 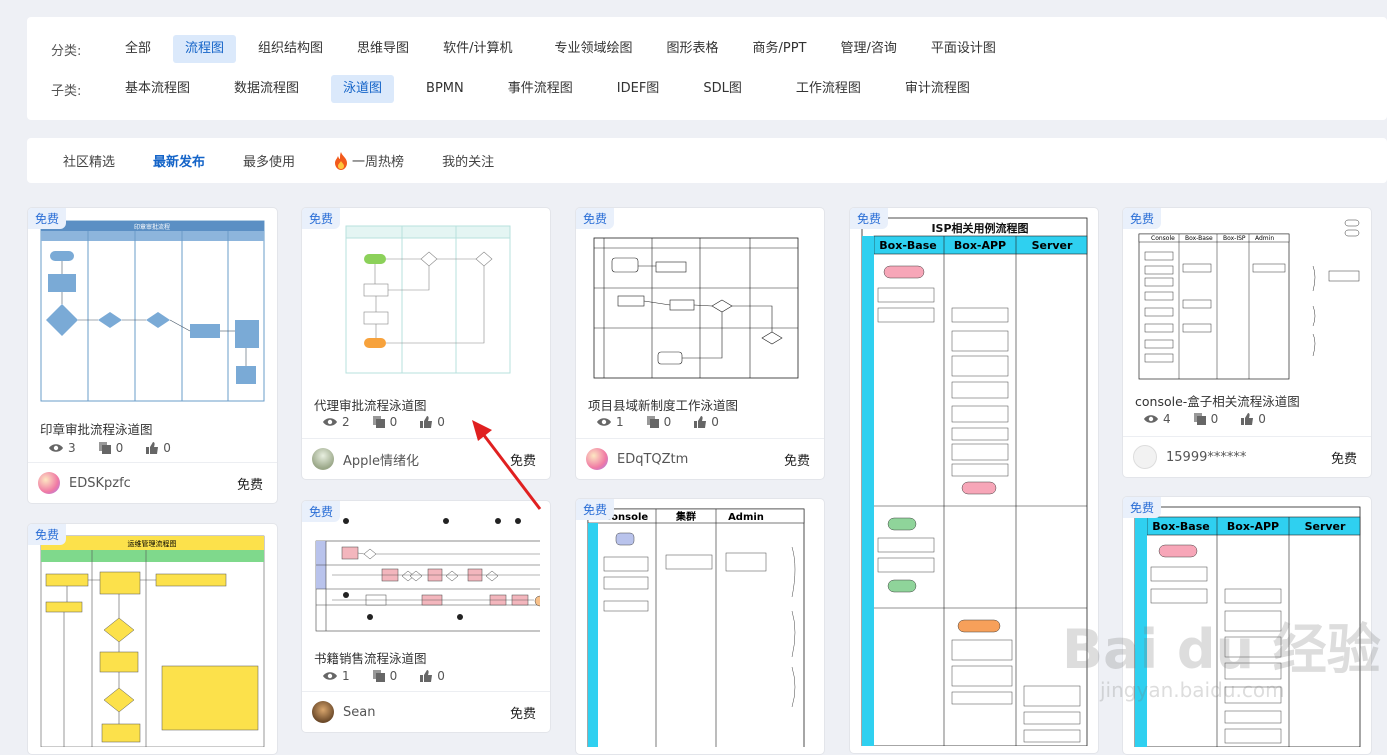 I want to click on card-title: console-盒子相关流程泳道图, so click(x=1217, y=400).